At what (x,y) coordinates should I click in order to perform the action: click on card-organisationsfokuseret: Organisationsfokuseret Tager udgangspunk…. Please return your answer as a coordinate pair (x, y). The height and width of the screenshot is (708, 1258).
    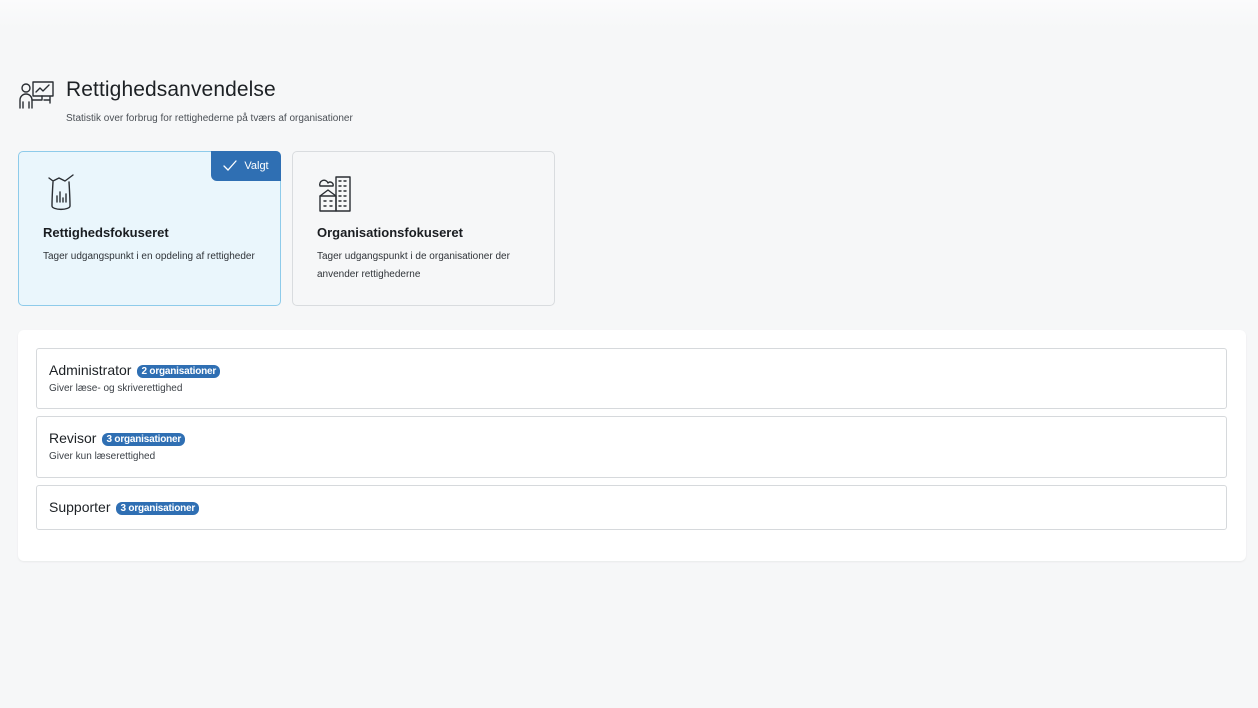
    Looking at the image, I should click on (423, 228).